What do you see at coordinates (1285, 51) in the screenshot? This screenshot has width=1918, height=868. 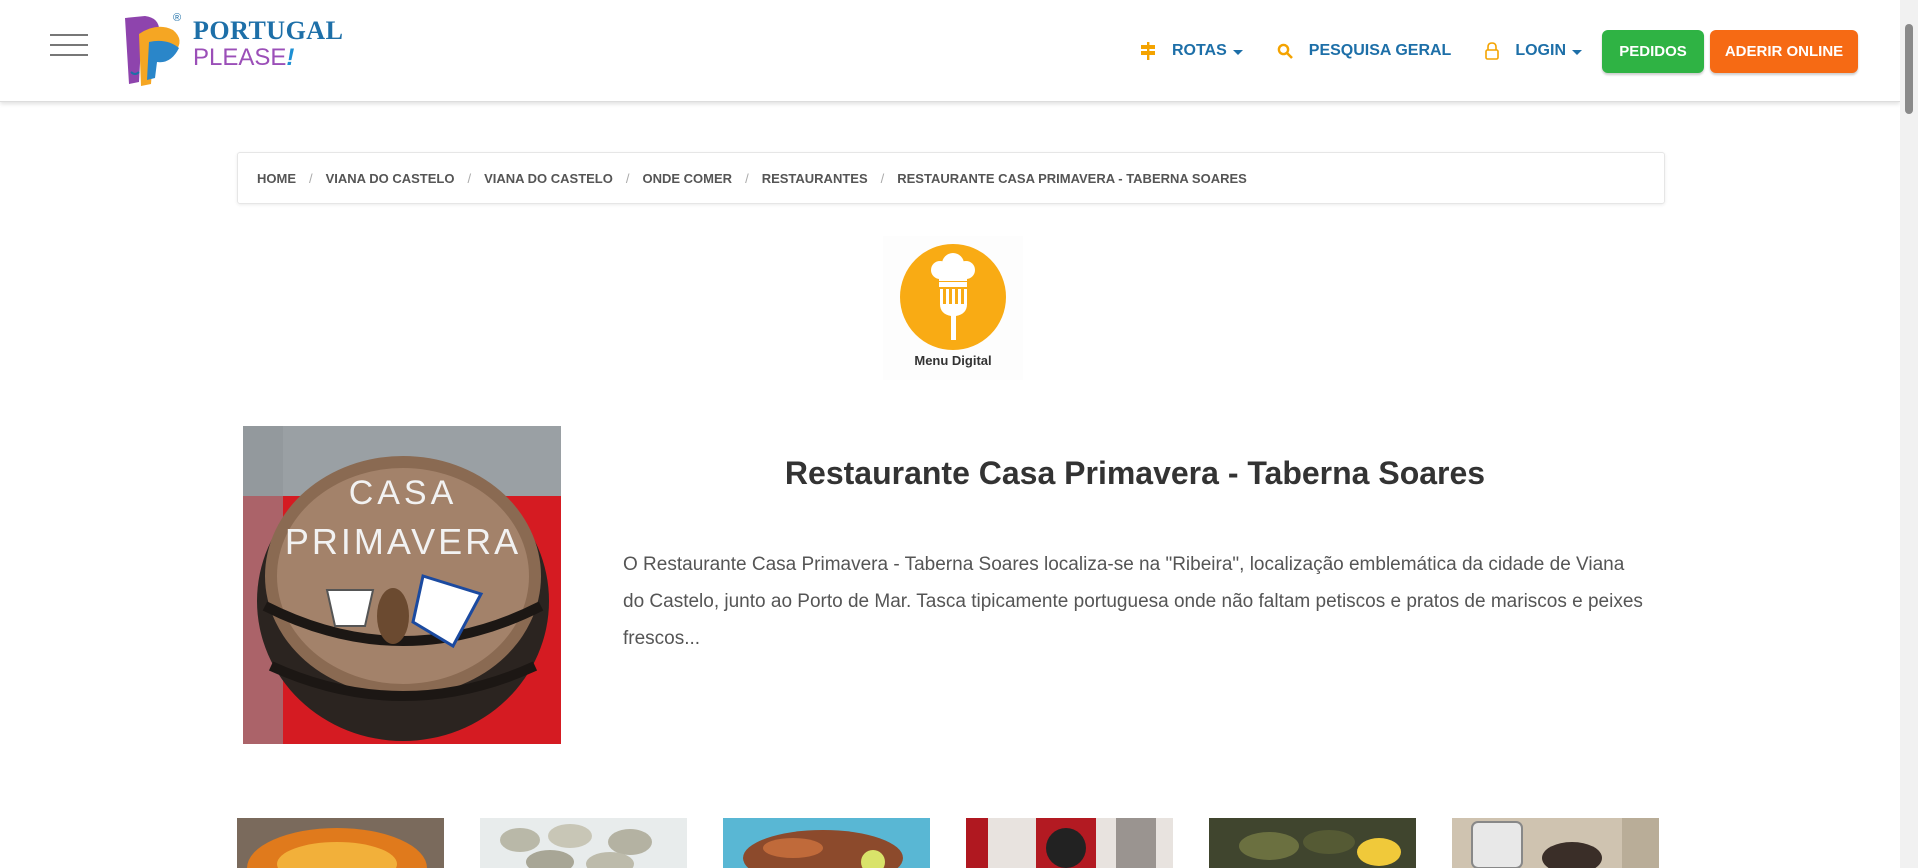 I see `search-icon` at bounding box center [1285, 51].